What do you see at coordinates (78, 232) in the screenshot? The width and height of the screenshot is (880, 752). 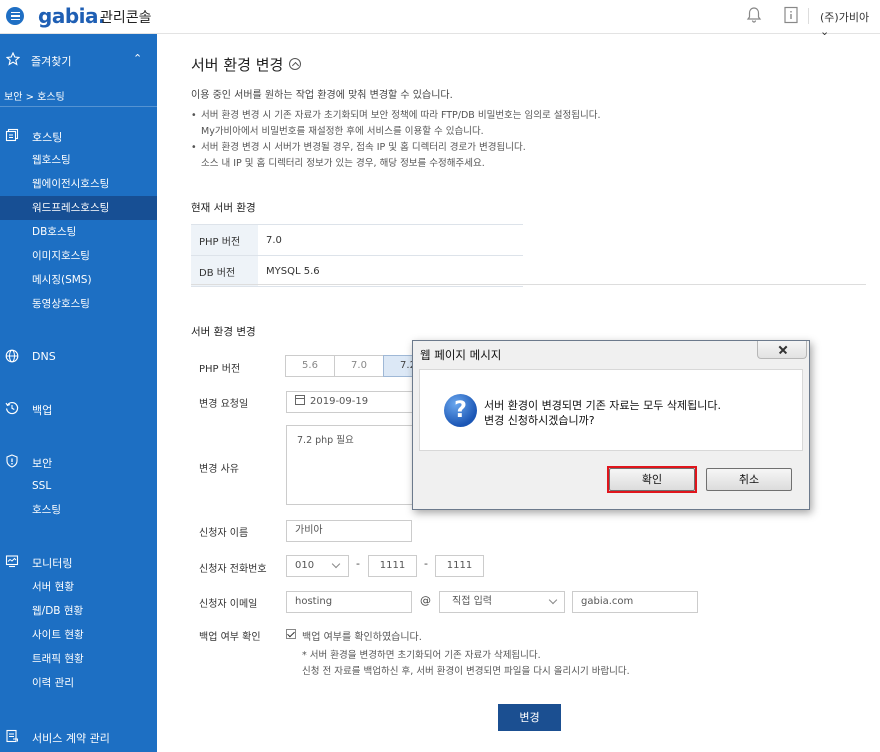 I see `sidebar-item-db-hosting: DB호스팅` at bounding box center [78, 232].